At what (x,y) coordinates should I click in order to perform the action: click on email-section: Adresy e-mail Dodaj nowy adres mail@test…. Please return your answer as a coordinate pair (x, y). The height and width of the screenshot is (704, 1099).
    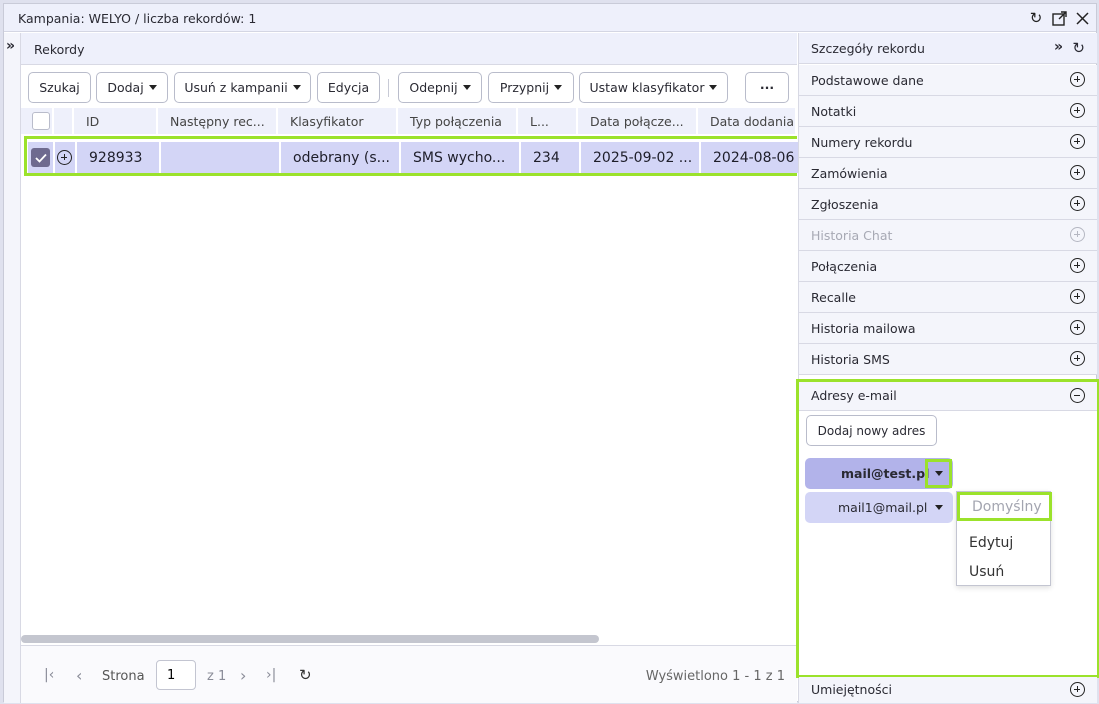
    Looking at the image, I should click on (947, 528).